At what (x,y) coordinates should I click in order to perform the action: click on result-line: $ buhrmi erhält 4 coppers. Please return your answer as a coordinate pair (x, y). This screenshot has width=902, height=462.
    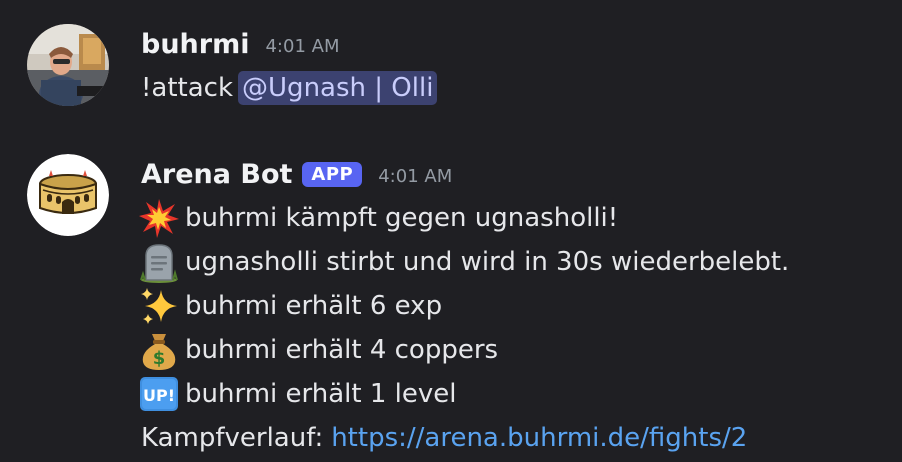
    Looking at the image, I should click on (511, 350).